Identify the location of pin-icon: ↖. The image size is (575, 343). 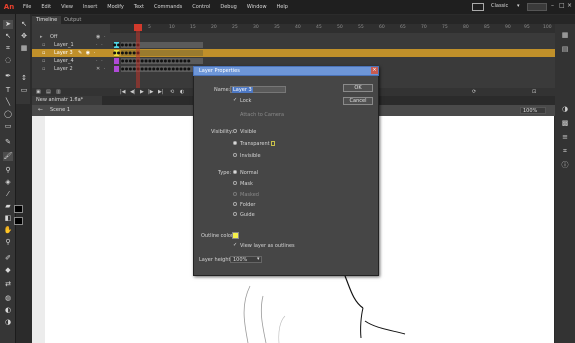
(24, 24).